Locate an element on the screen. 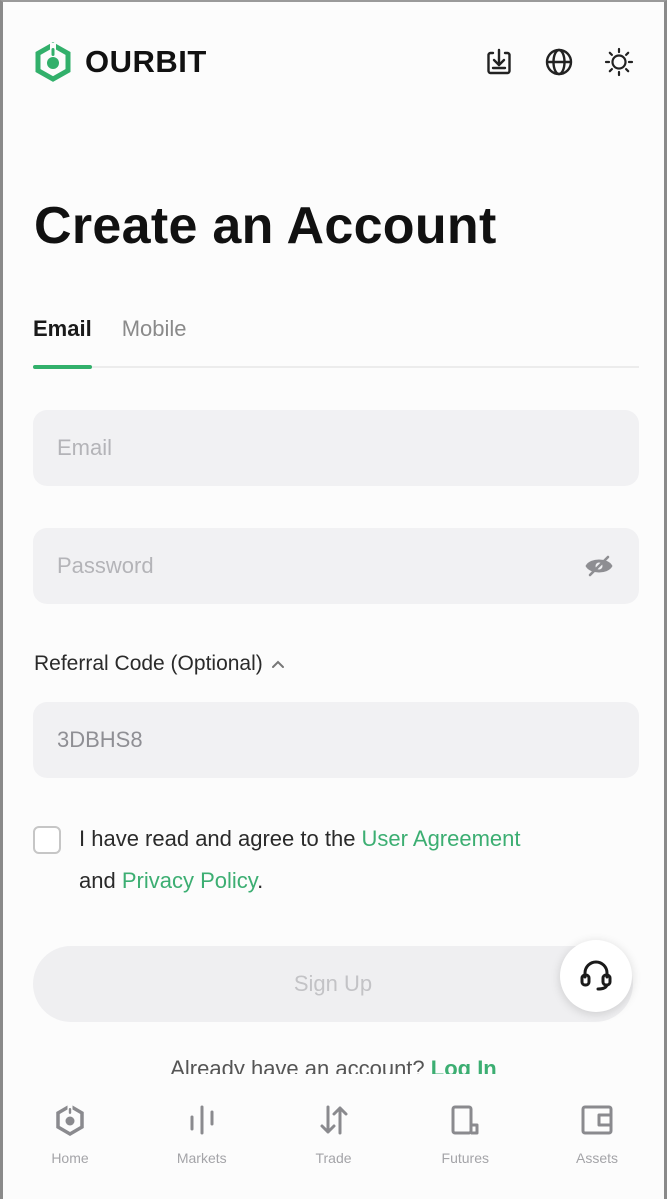 The width and height of the screenshot is (667, 1199). agreement-suffix: . is located at coordinates (260, 880).